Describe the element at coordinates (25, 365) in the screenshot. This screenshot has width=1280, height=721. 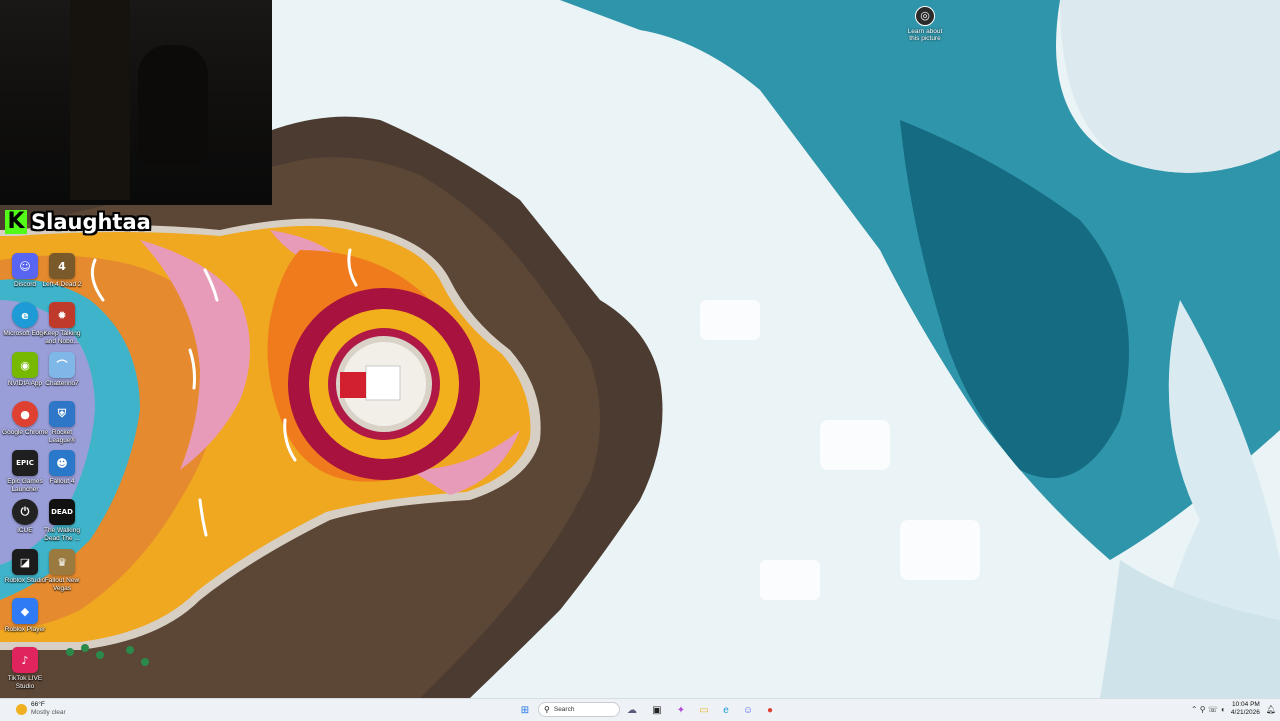
I see `nvidia-icon: ◉` at that location.